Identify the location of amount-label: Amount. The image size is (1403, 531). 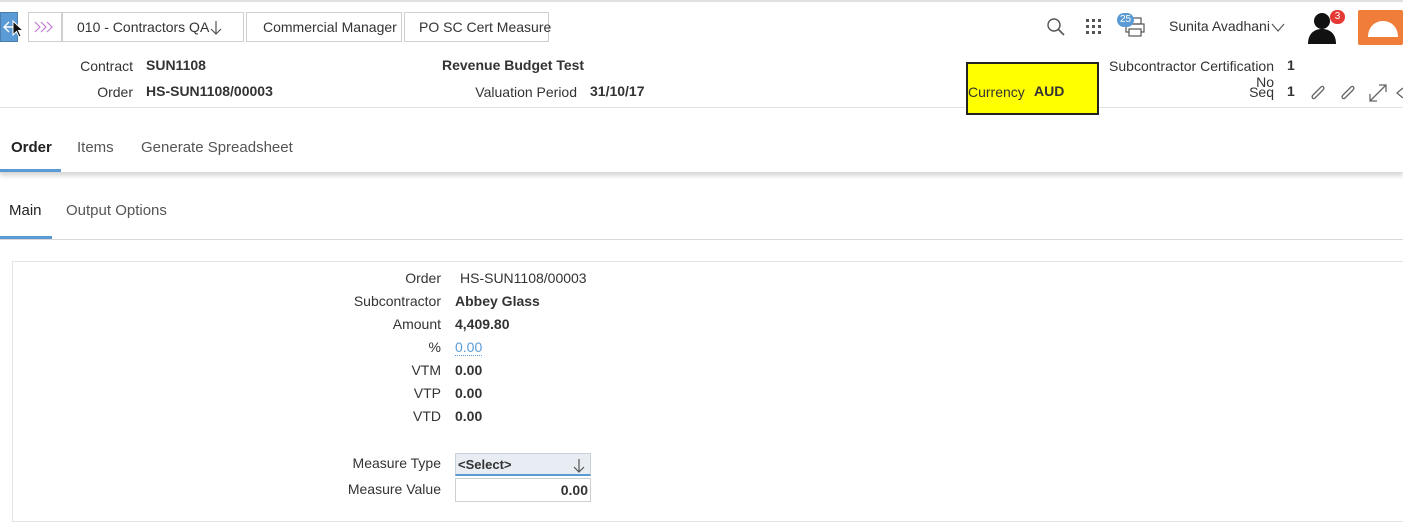
(416, 324).